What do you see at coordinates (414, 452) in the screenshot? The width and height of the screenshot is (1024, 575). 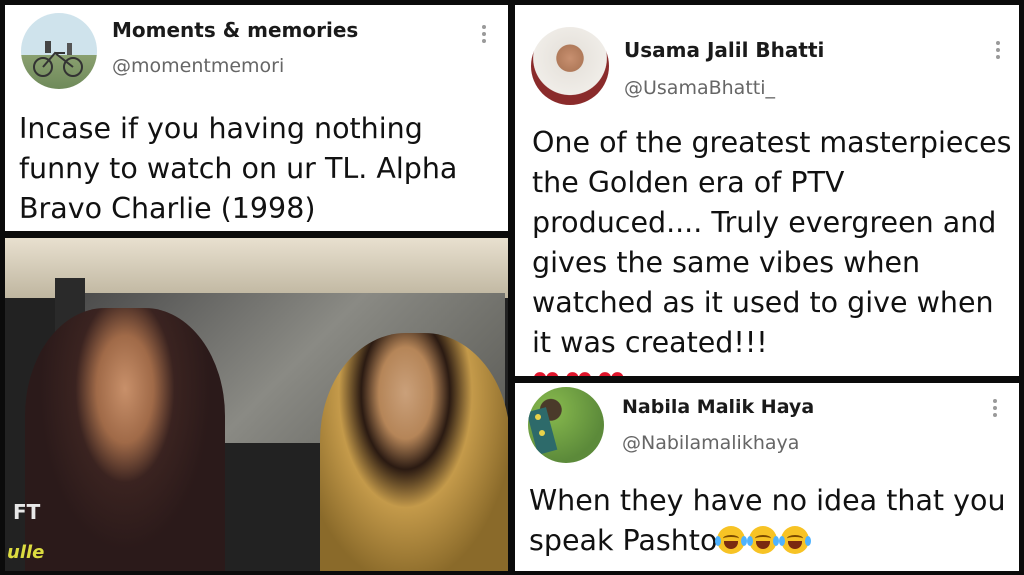 I see `person-right` at bounding box center [414, 452].